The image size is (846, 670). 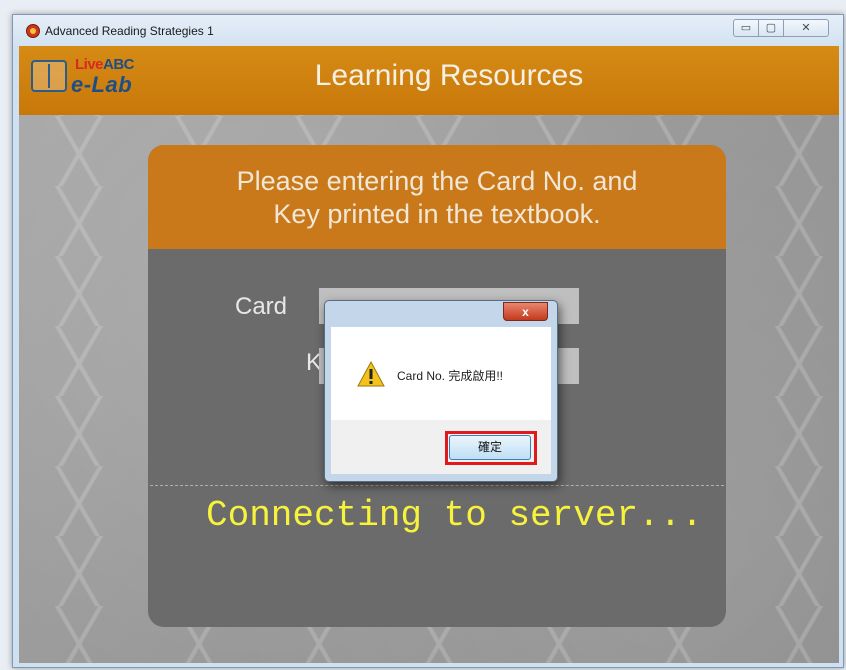 I want to click on dialog-titlebar: x, so click(x=441, y=314).